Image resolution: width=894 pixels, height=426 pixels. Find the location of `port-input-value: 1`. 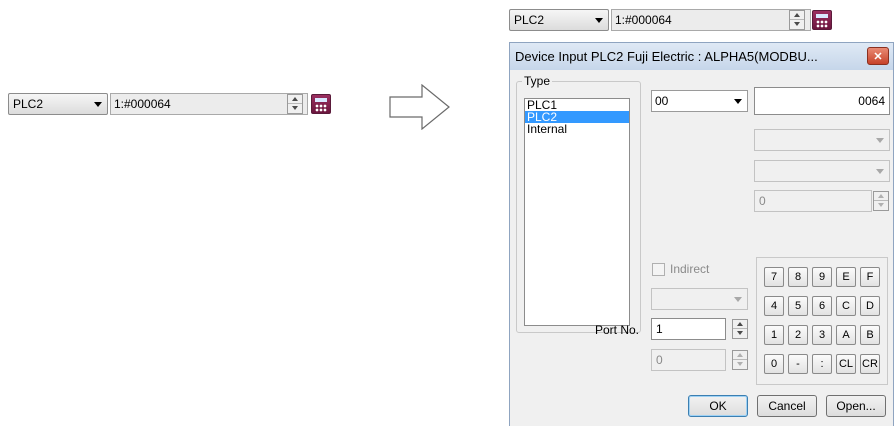

port-input-value: 1 is located at coordinates (659, 329).